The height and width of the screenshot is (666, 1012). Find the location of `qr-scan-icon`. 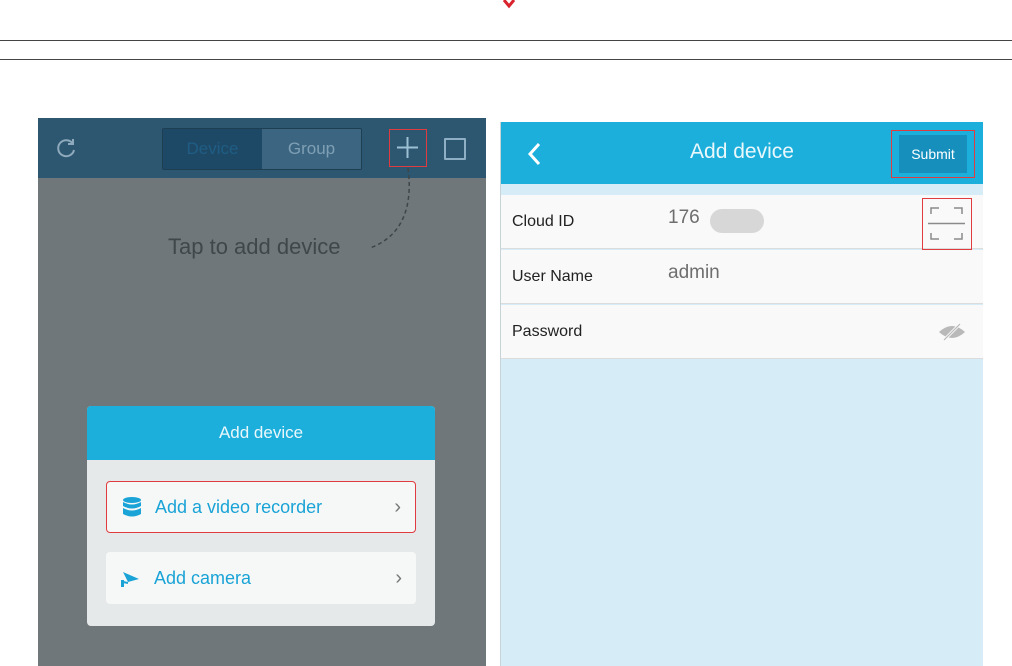

qr-scan-icon is located at coordinates (947, 224).